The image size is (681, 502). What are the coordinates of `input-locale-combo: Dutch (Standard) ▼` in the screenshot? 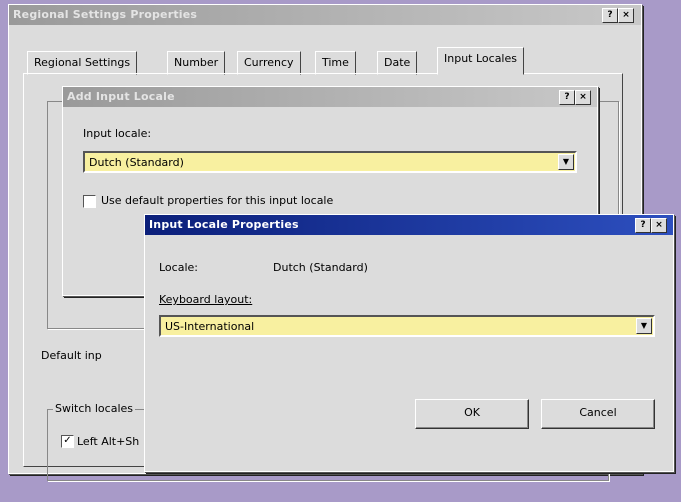 It's located at (330, 162).